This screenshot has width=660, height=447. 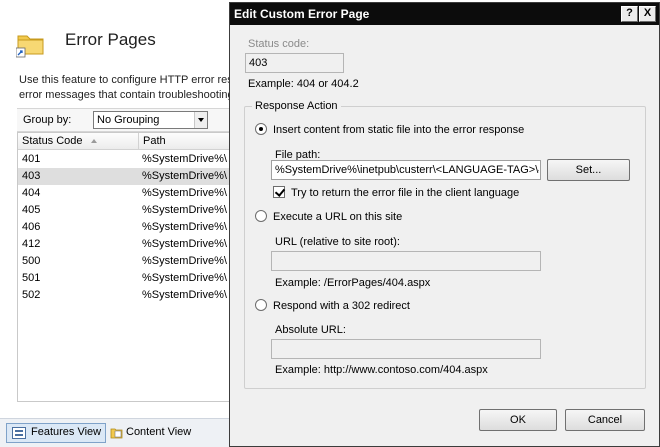 I want to click on table-row: 401 %SystemDrive%\, so click(x=124, y=159).